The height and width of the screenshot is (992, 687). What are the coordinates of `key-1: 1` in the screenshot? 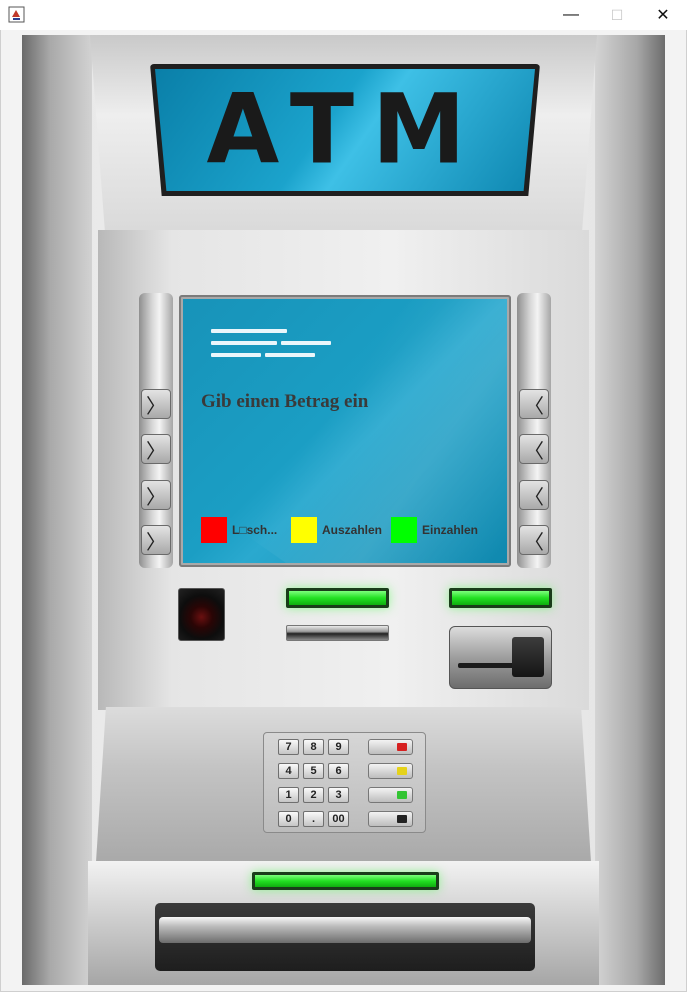 It's located at (288, 795).